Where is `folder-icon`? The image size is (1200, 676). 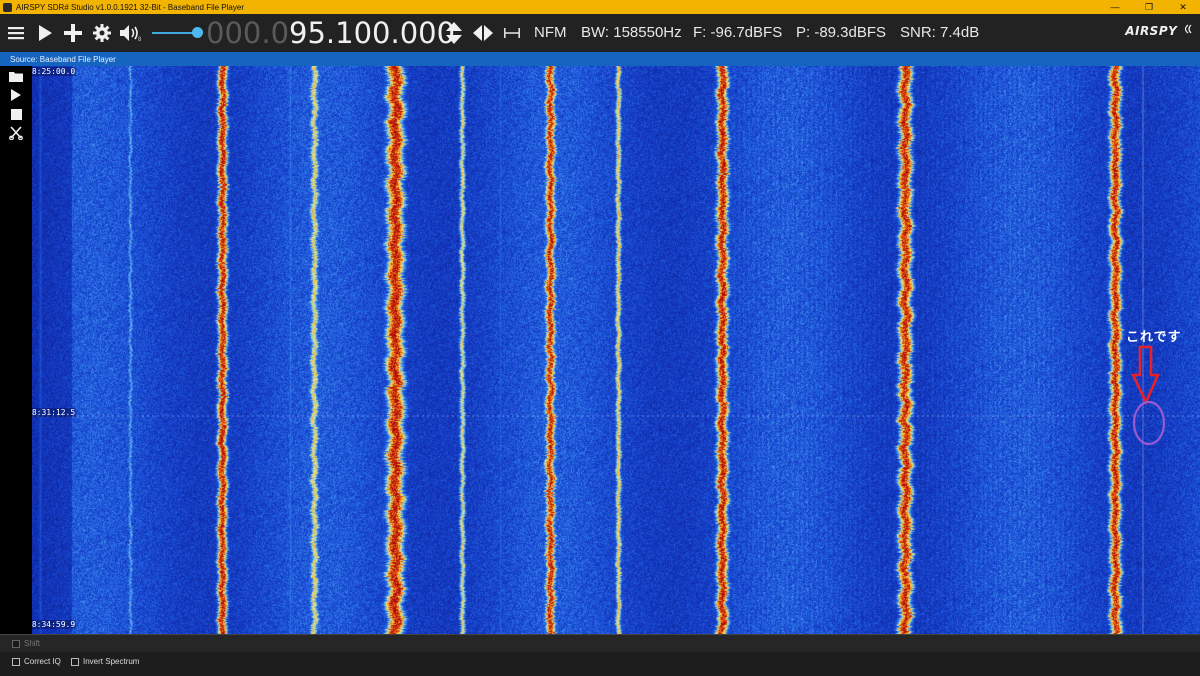 folder-icon is located at coordinates (16, 76).